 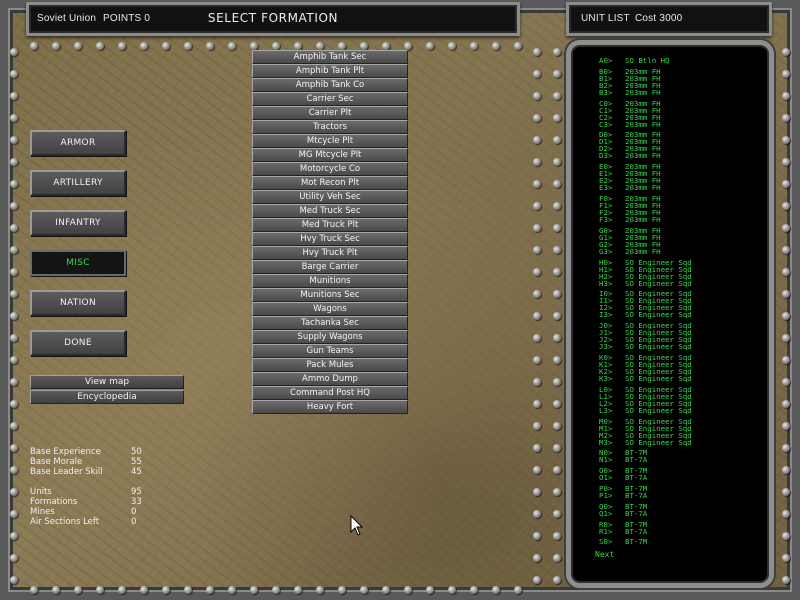 What do you see at coordinates (636, 495) in the screenshot?
I see `unit-name: BT-7A` at bounding box center [636, 495].